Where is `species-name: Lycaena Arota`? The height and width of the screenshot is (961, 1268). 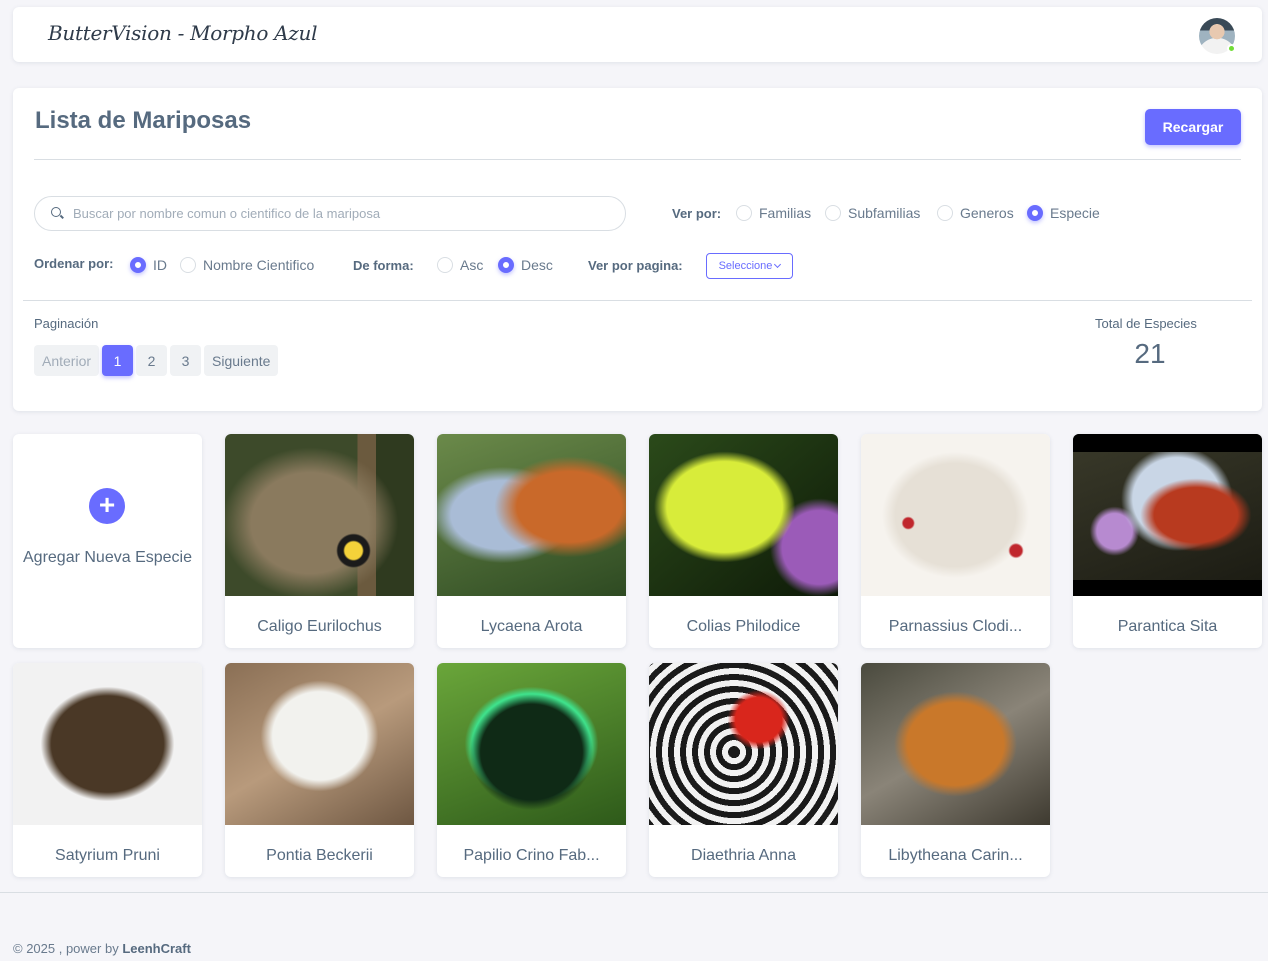 species-name: Lycaena Arota is located at coordinates (531, 626).